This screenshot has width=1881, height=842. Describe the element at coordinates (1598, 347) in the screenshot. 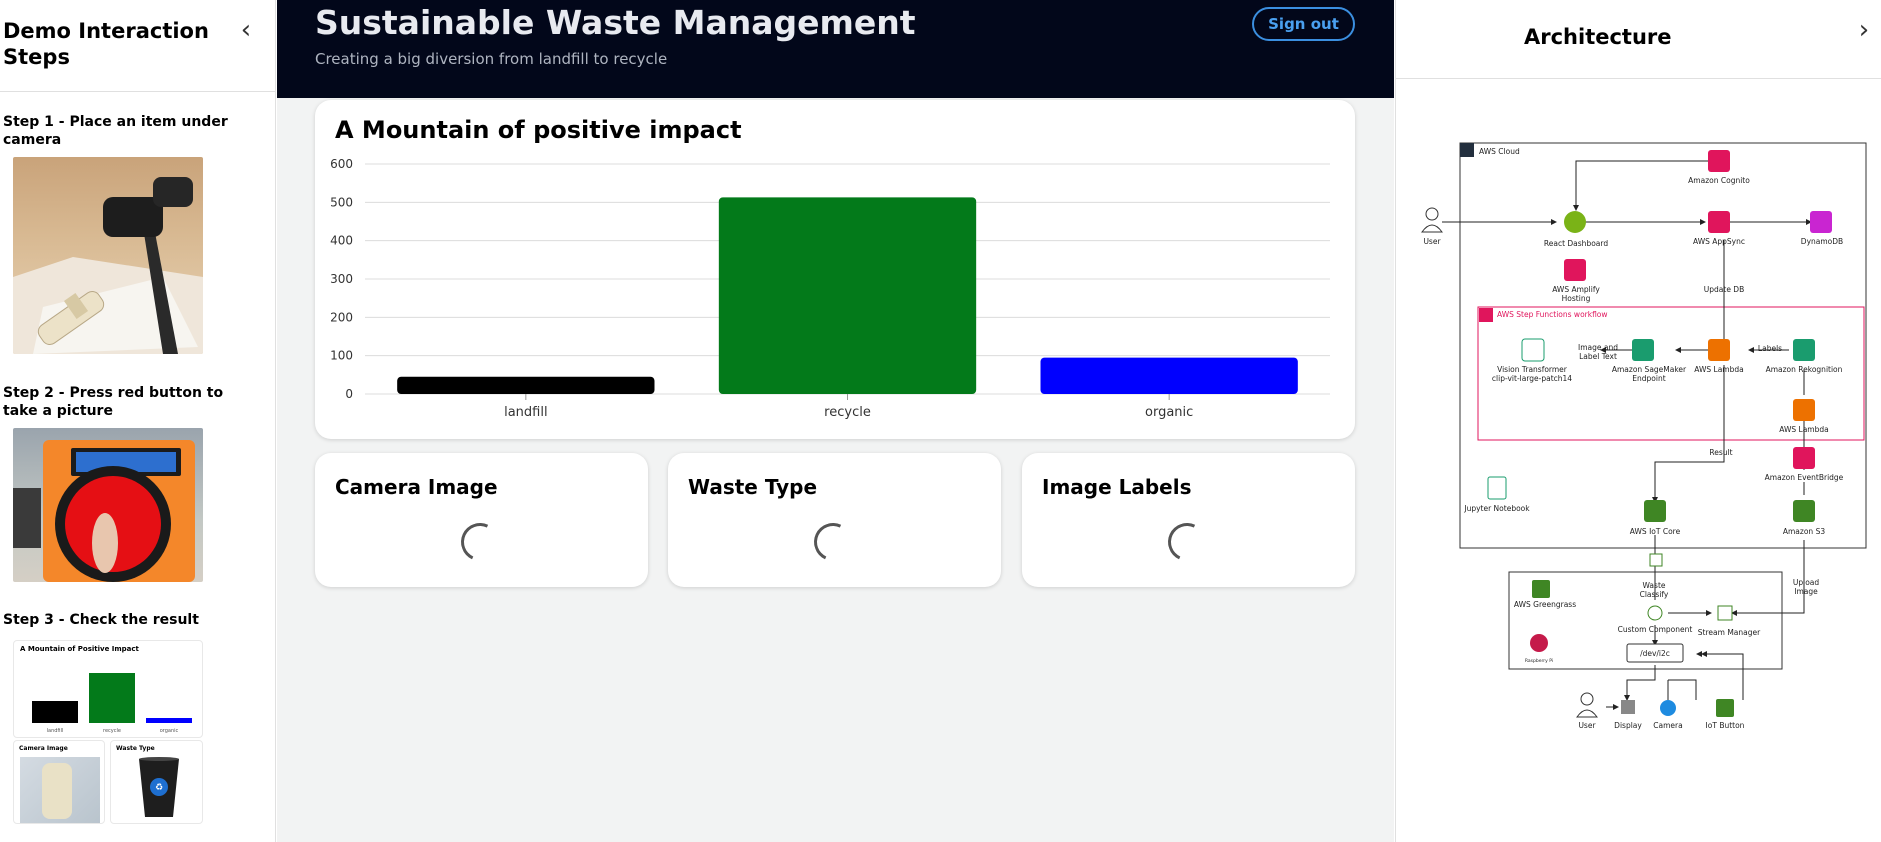

I see `image-label-text-1: Image and` at that location.